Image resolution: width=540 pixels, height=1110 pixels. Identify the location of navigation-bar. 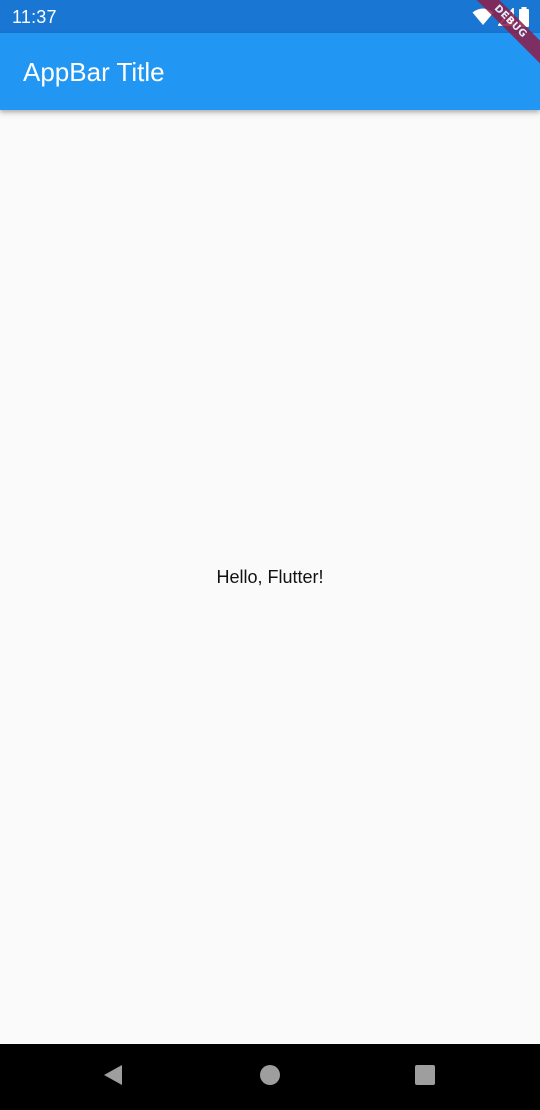
(270, 1077).